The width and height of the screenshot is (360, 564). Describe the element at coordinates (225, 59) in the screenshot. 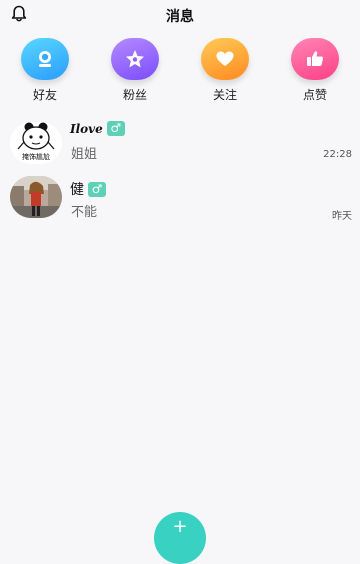

I see `heart-icon` at that location.